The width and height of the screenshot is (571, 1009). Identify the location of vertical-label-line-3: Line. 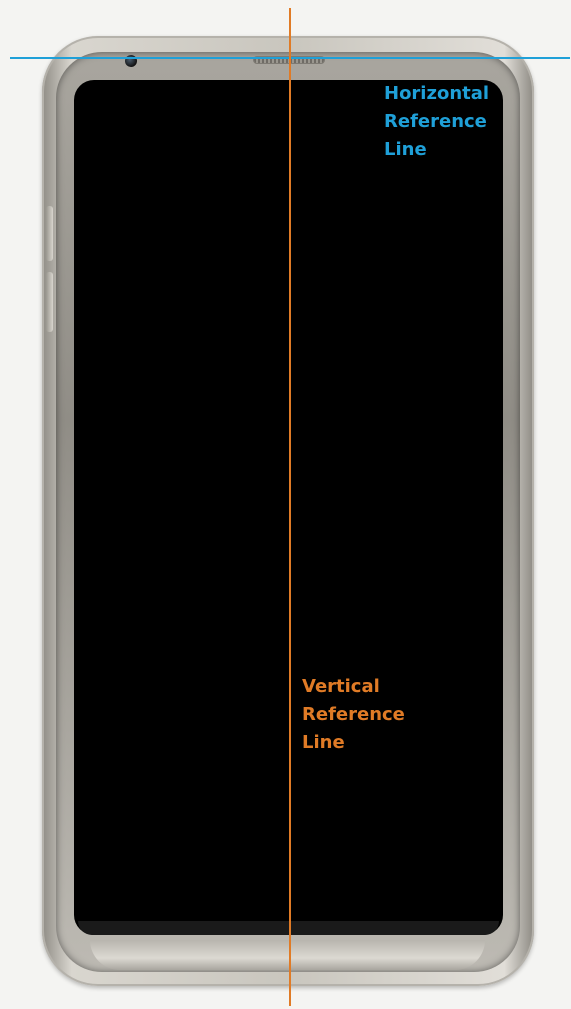
(323, 742).